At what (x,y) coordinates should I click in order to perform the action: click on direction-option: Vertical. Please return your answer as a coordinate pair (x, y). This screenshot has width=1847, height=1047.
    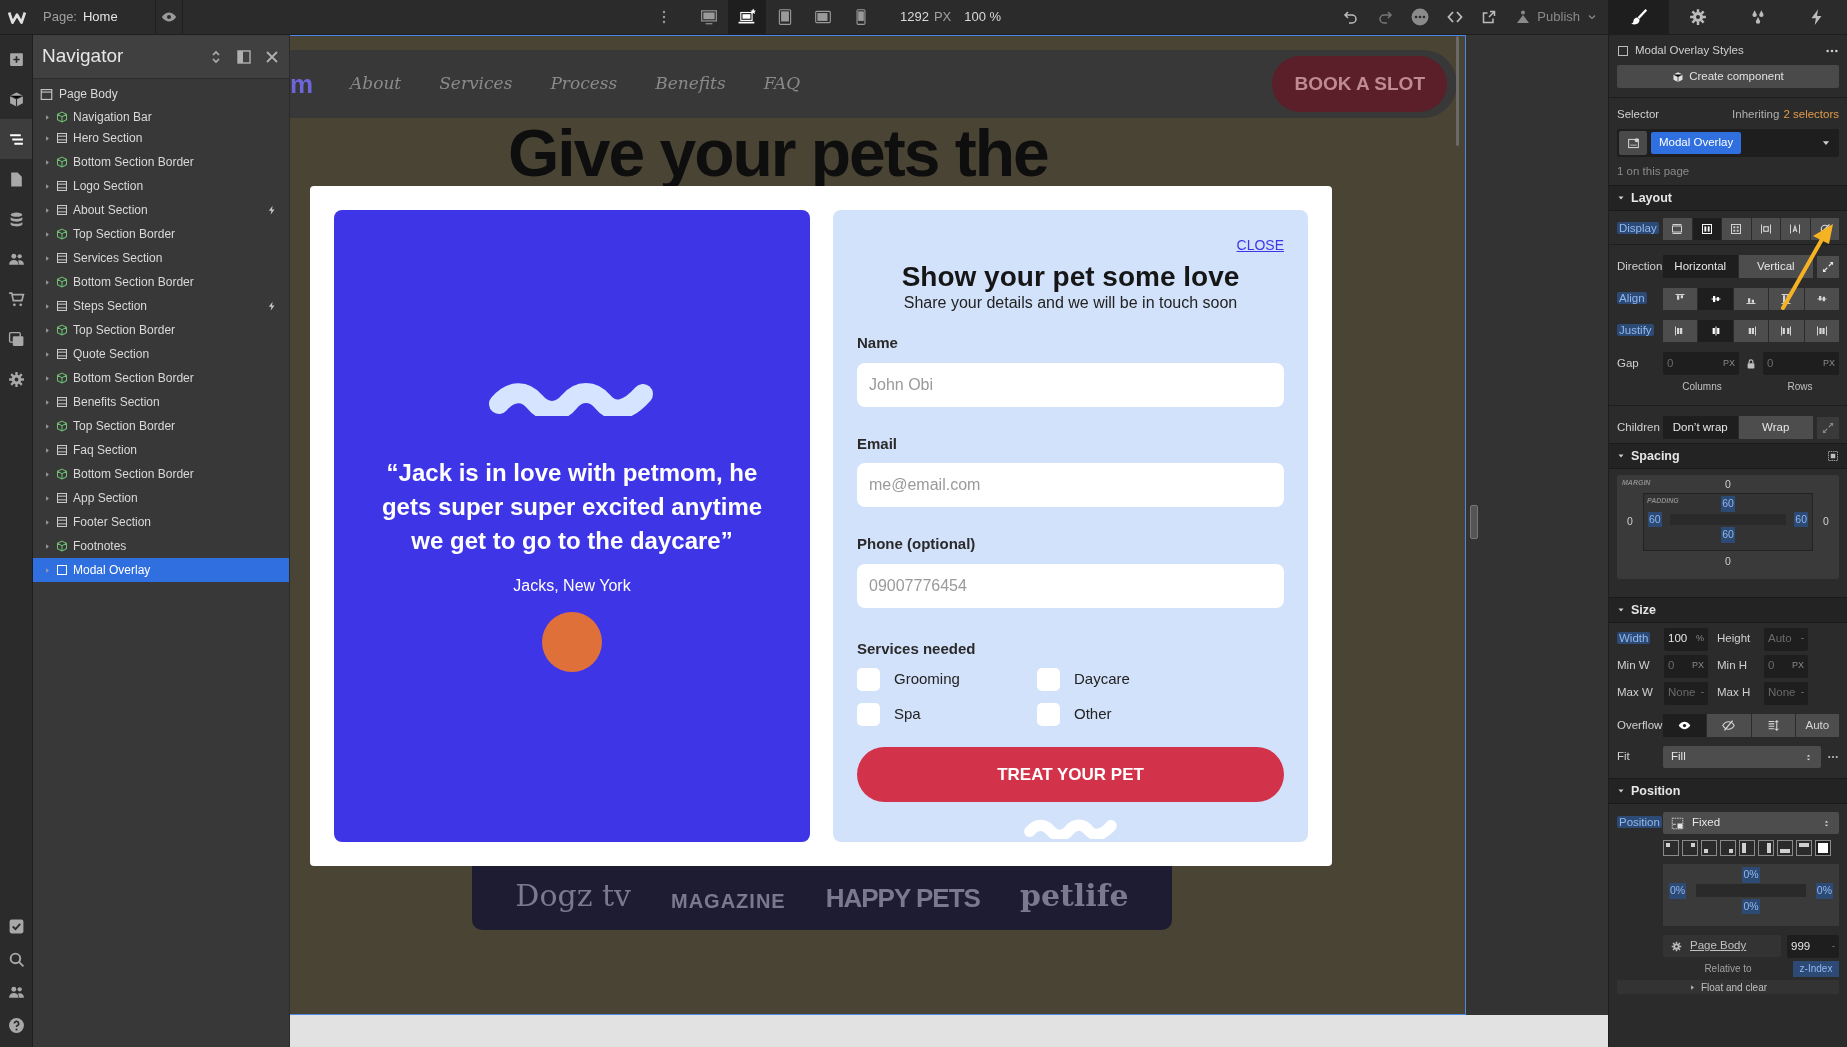
    Looking at the image, I should click on (1775, 266).